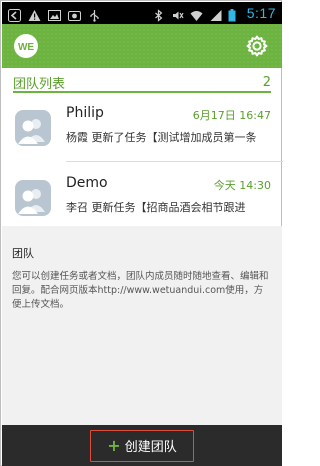 Image resolution: width=320 pixels, height=466 pixels. I want to click on back-icon, so click(14, 14).